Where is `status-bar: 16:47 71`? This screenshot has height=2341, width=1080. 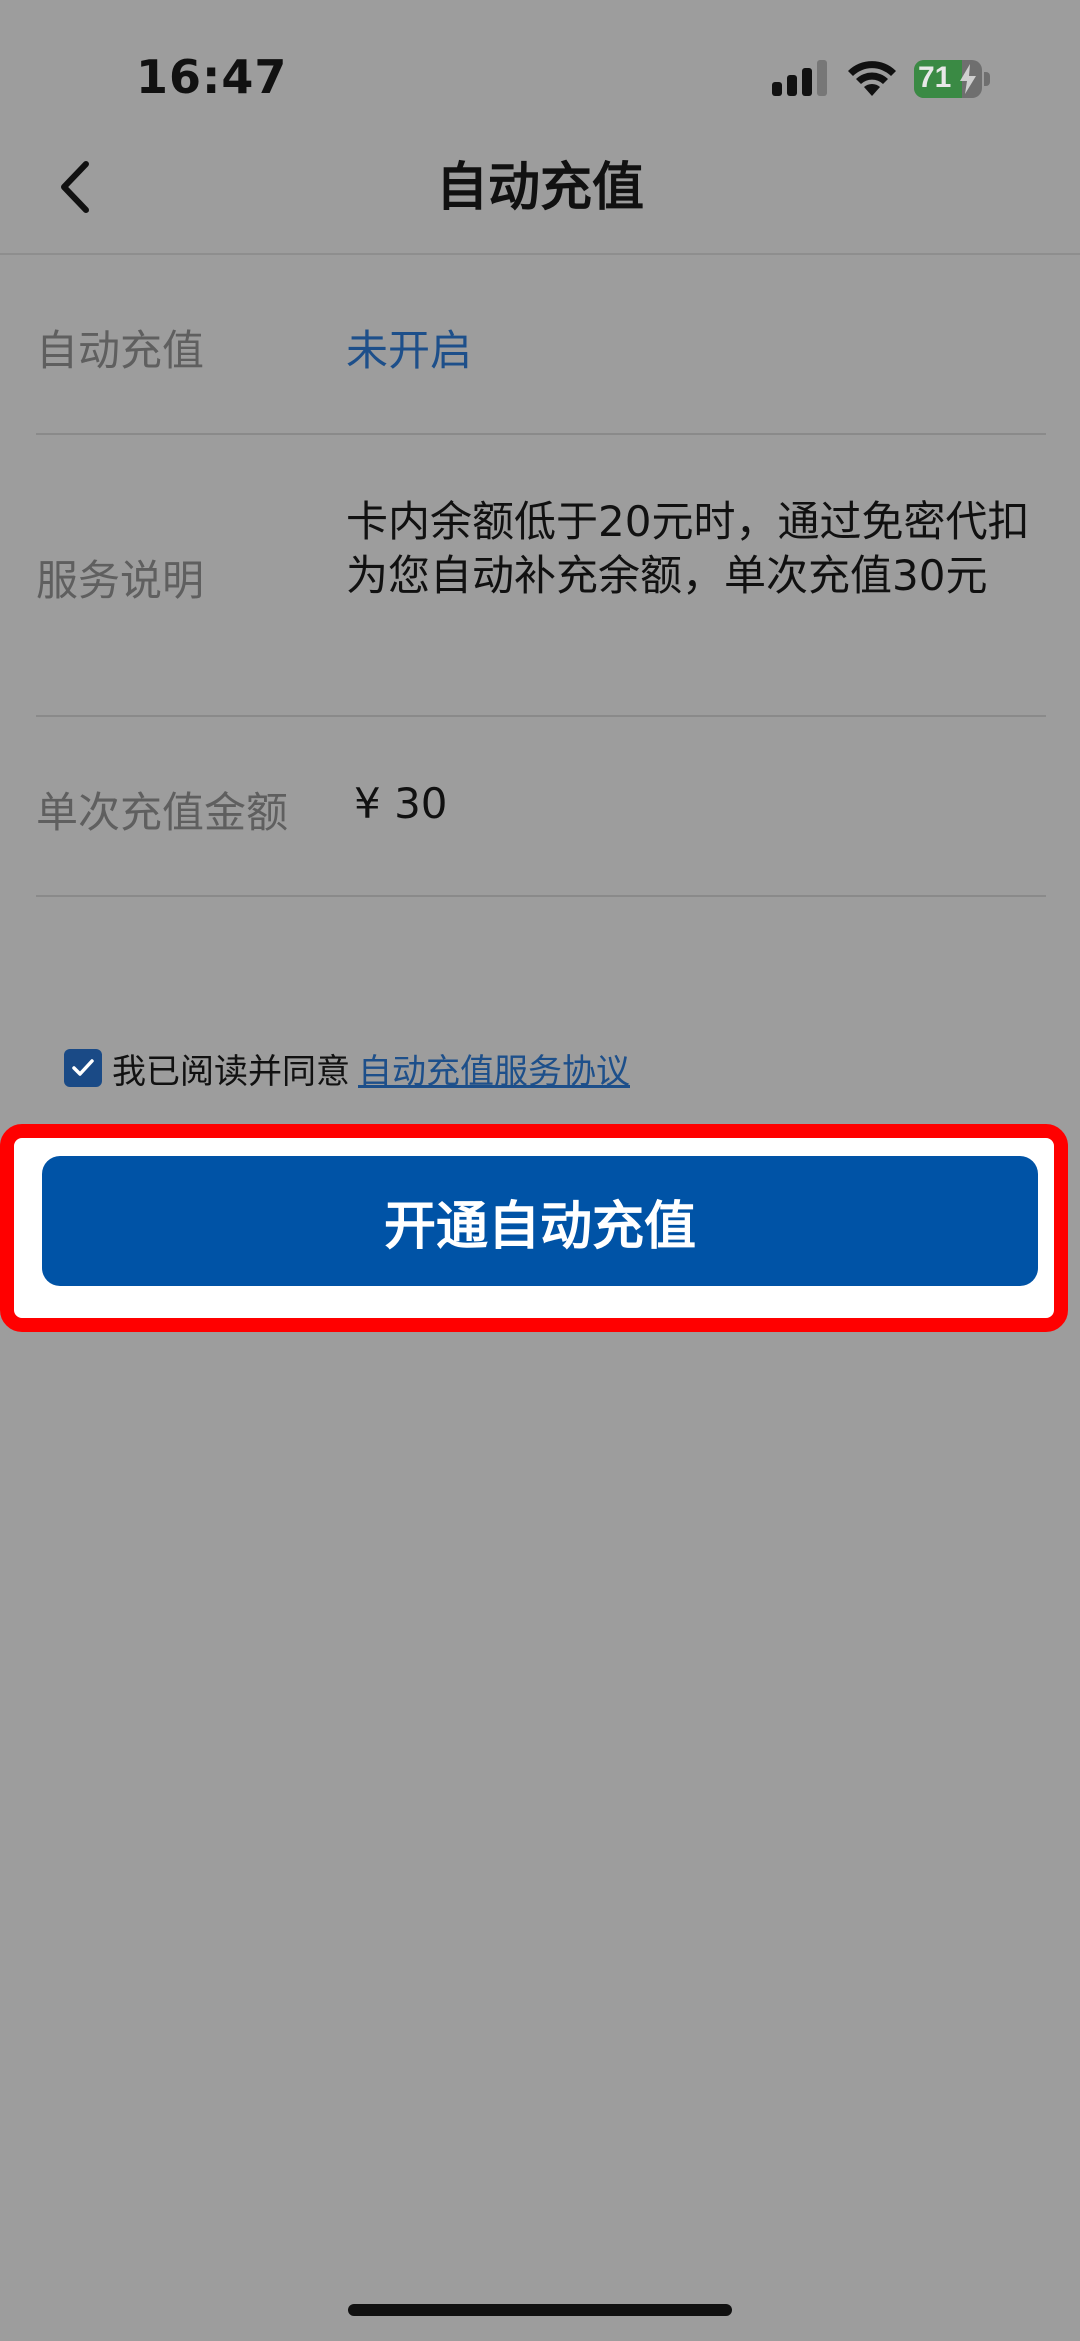
status-bar: 16:47 71 is located at coordinates (540, 75).